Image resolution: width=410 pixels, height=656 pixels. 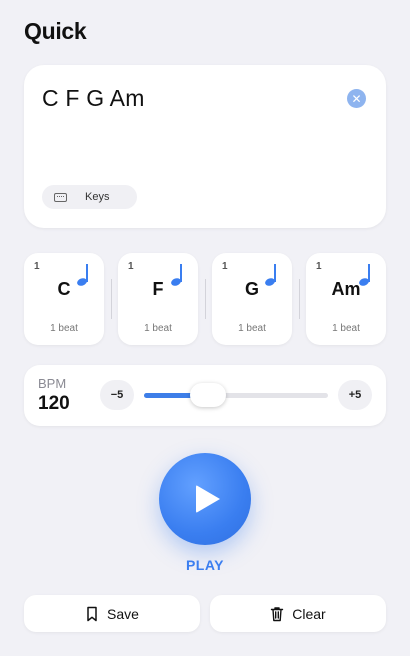 I want to click on bpm-decrease-button: −5, so click(x=117, y=395).